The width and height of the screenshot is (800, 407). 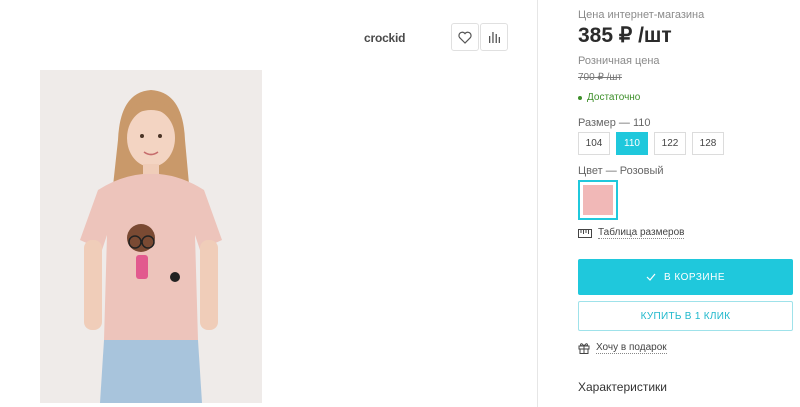 I want to click on size-table-link: Таблица размеров, so click(x=631, y=233).